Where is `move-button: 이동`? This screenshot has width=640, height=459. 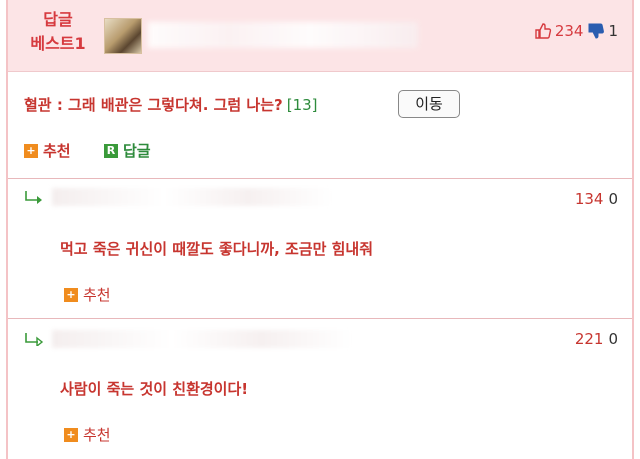
move-button: 이동 is located at coordinates (429, 104).